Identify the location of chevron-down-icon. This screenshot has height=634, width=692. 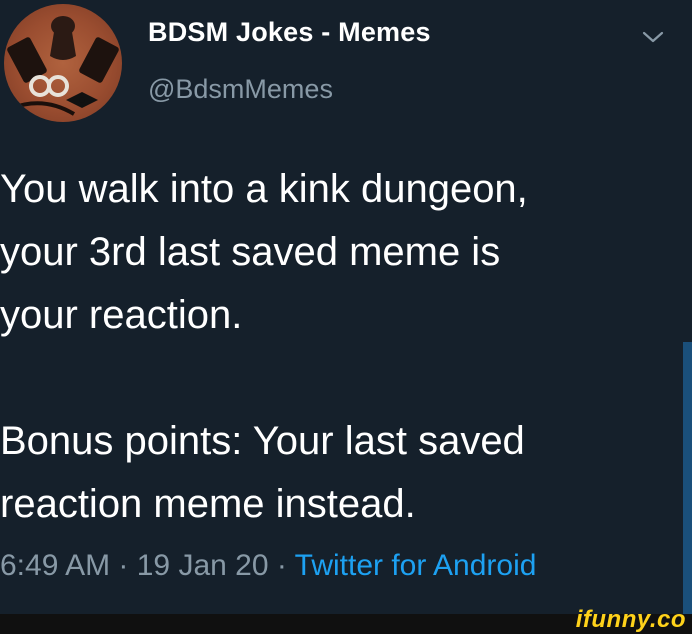
(653, 37).